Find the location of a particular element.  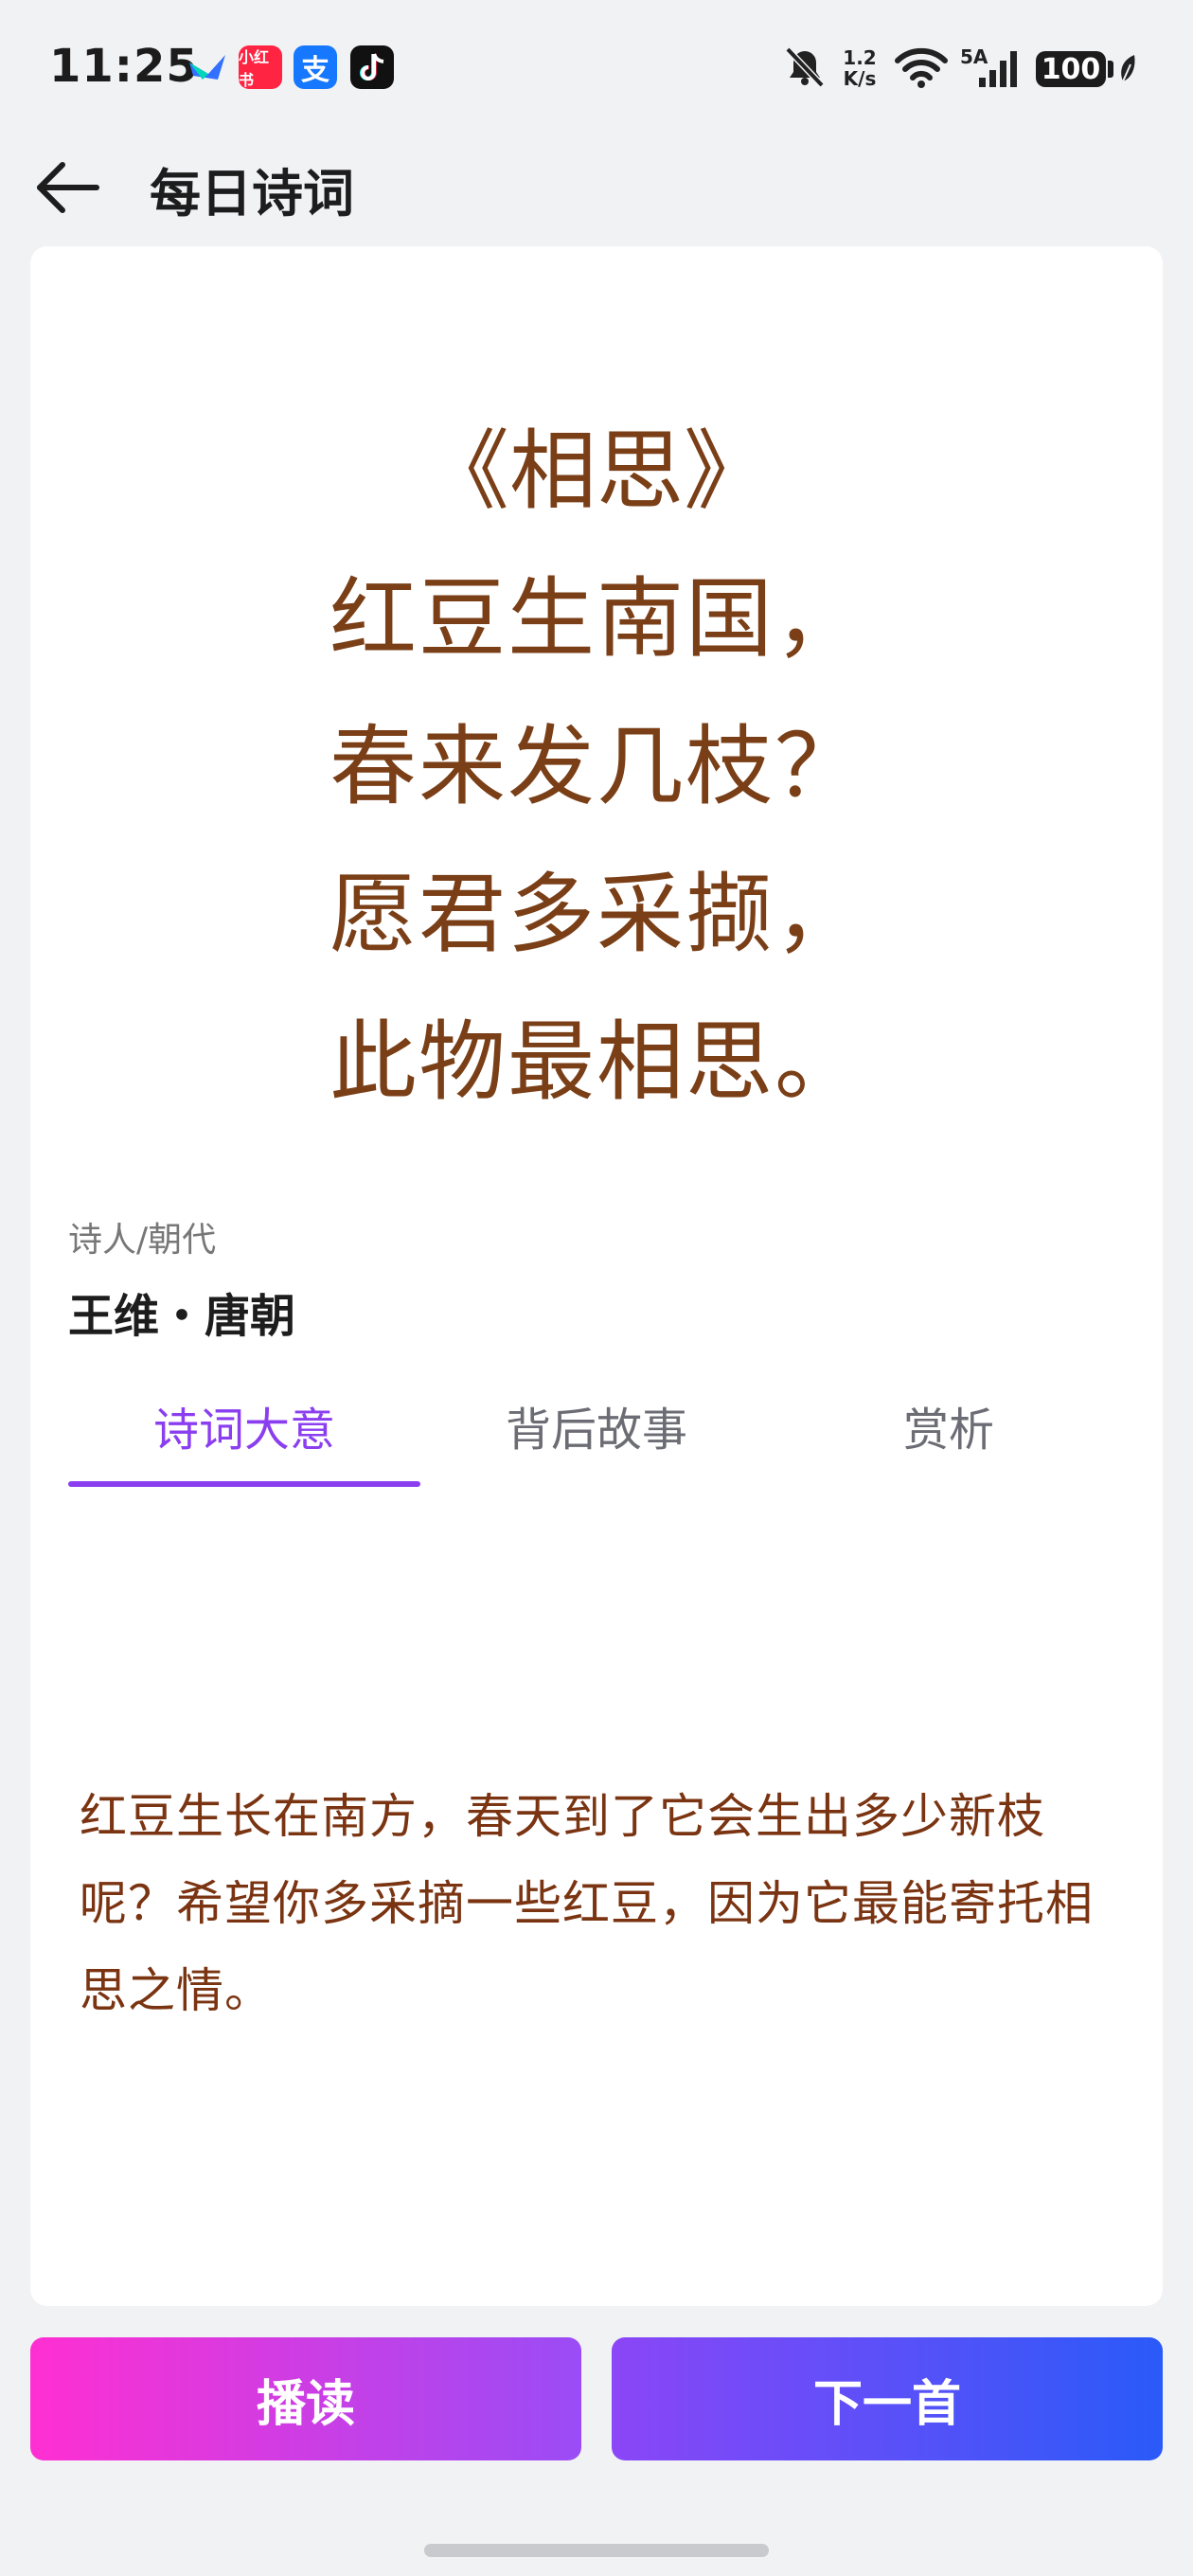

tab-story-label: 背后故事 is located at coordinates (596, 1430).